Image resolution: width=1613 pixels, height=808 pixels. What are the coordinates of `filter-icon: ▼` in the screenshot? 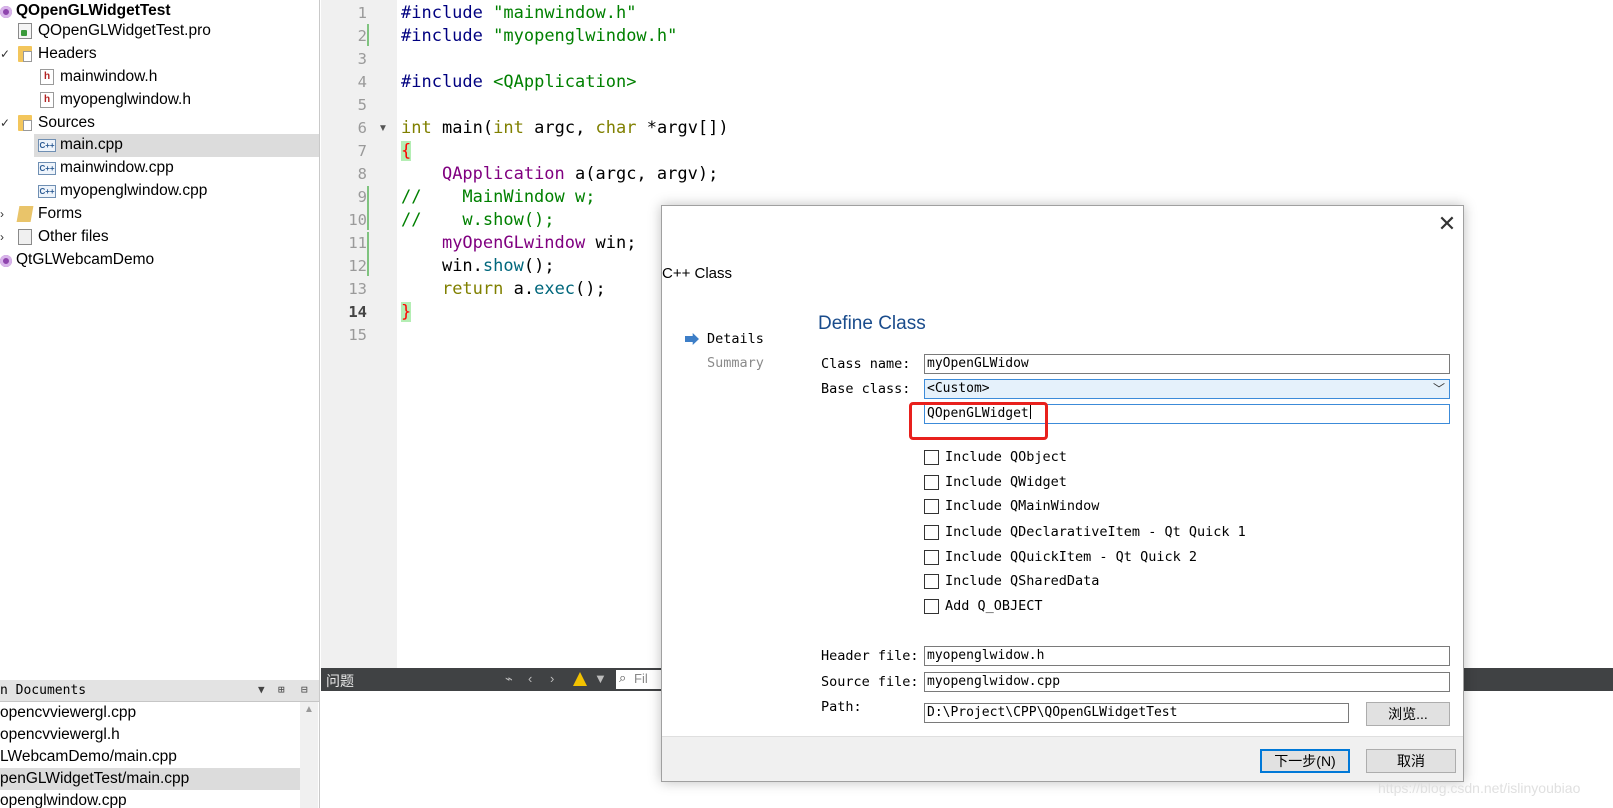 It's located at (600, 678).